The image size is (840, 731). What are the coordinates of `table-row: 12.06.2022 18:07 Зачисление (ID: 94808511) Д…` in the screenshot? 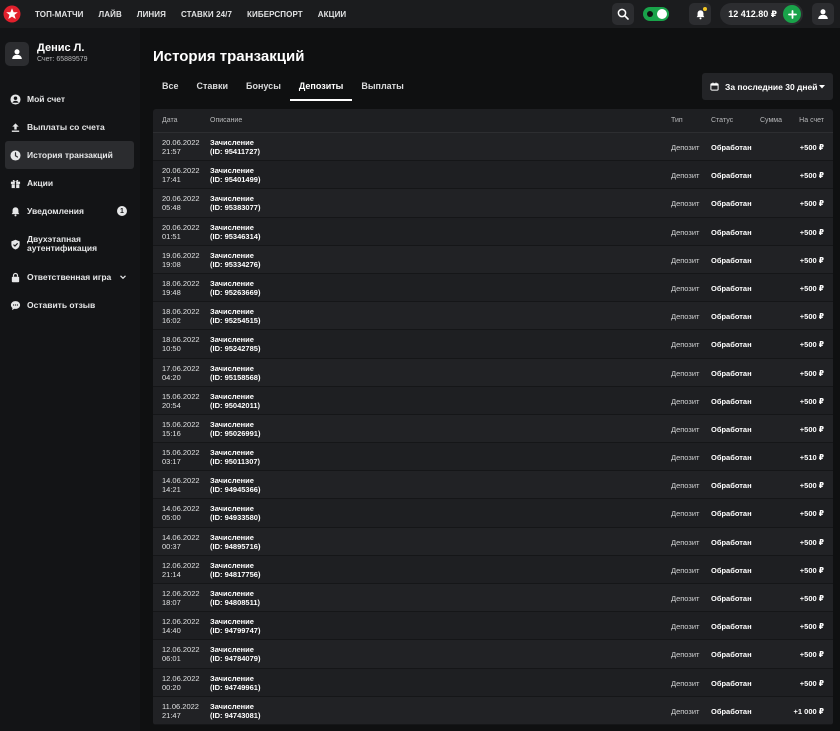 It's located at (493, 598).